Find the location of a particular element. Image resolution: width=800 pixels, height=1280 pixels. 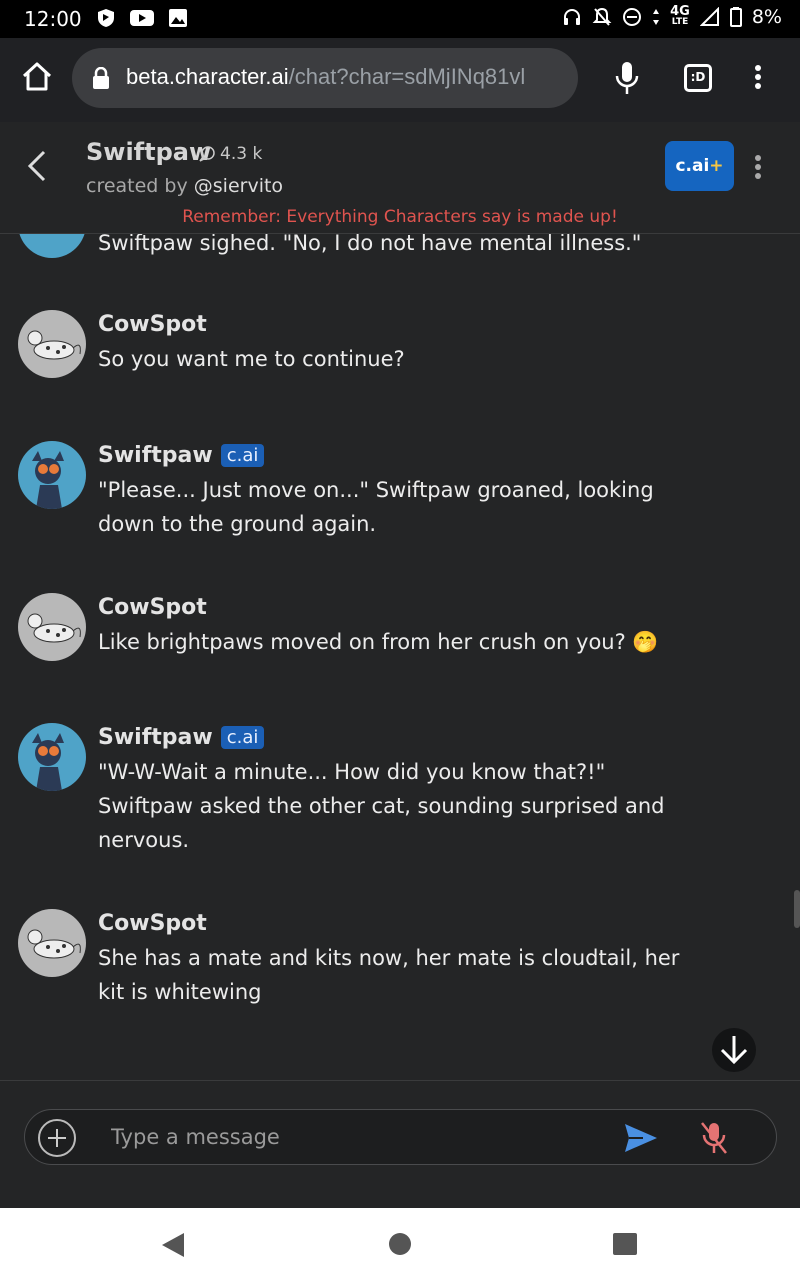

chat-count: 4.3 k is located at coordinates (230, 154).